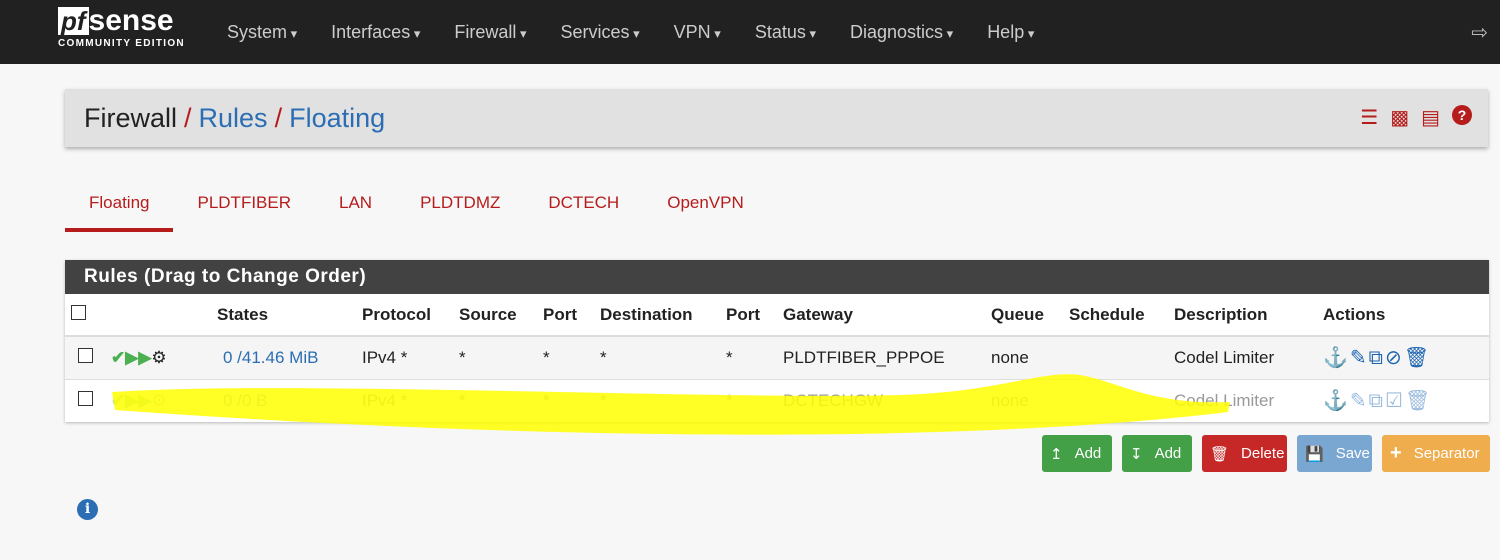 The image size is (1500, 560). I want to click on separator-button: + Separator, so click(1436, 453).